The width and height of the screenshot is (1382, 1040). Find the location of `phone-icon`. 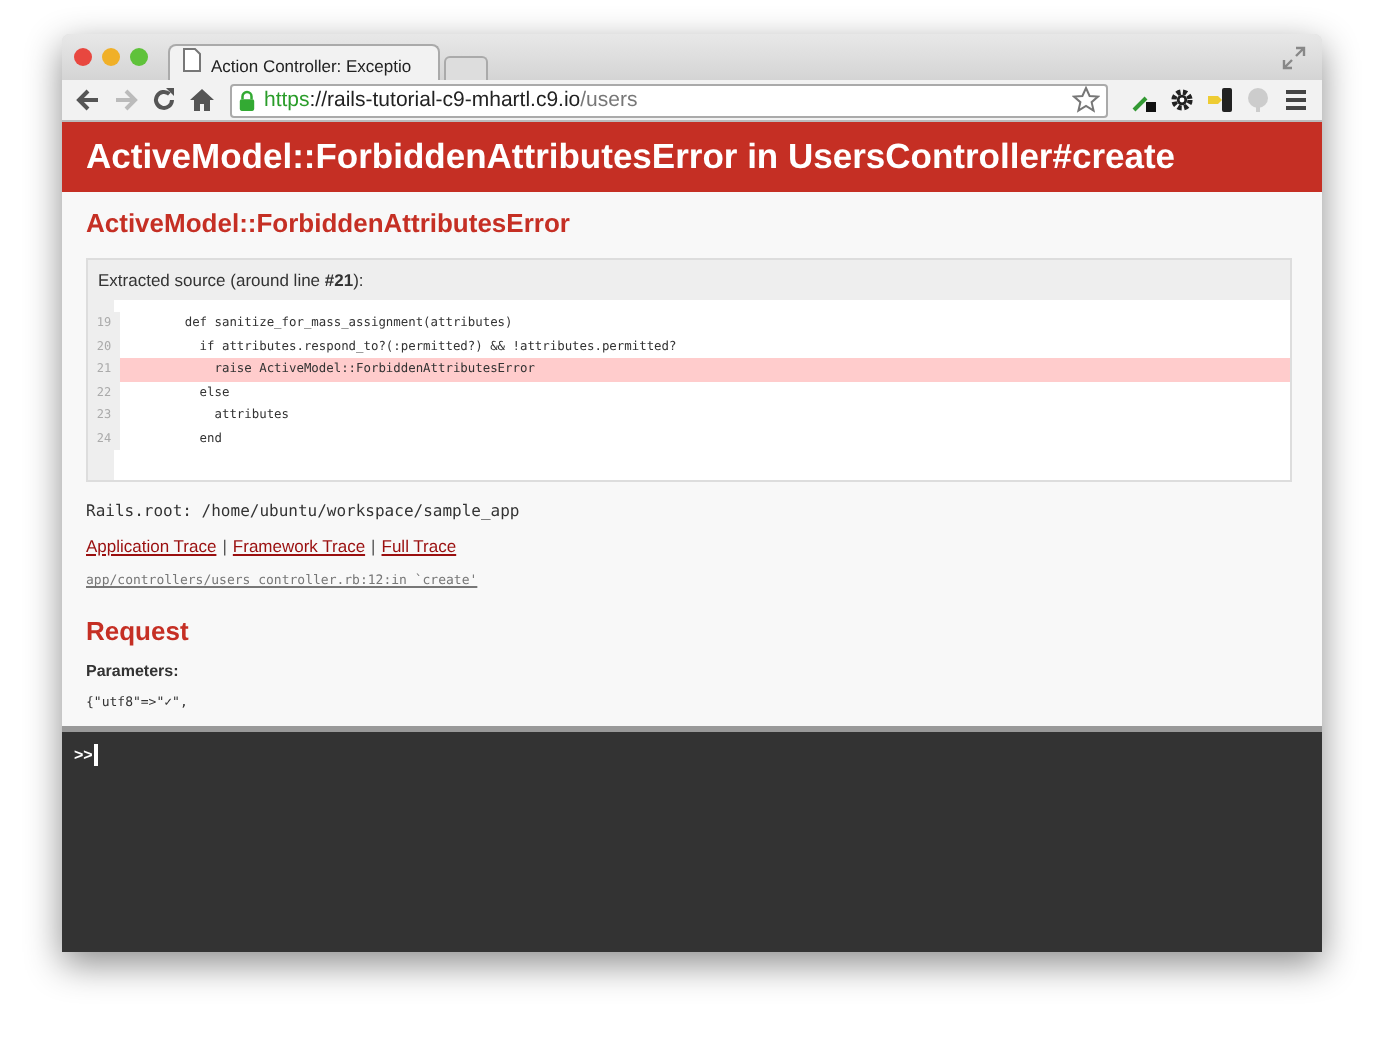

phone-icon is located at coordinates (1220, 100).